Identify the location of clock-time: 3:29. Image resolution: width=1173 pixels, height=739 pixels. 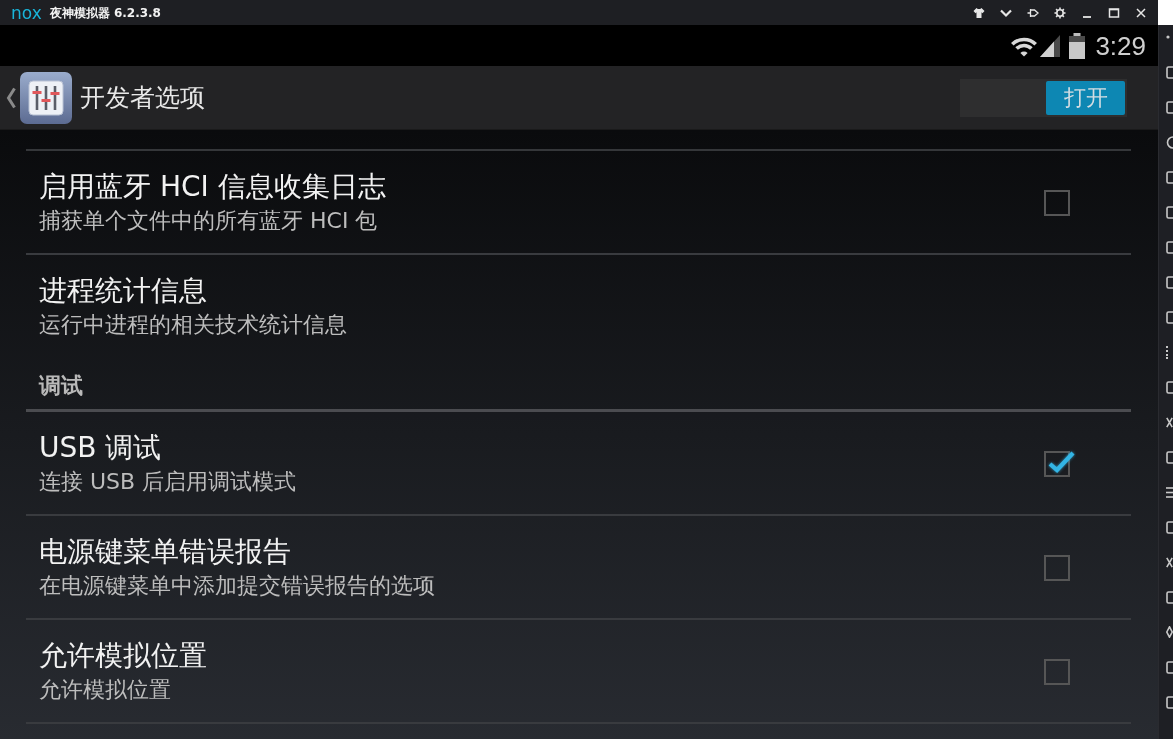
(1120, 45).